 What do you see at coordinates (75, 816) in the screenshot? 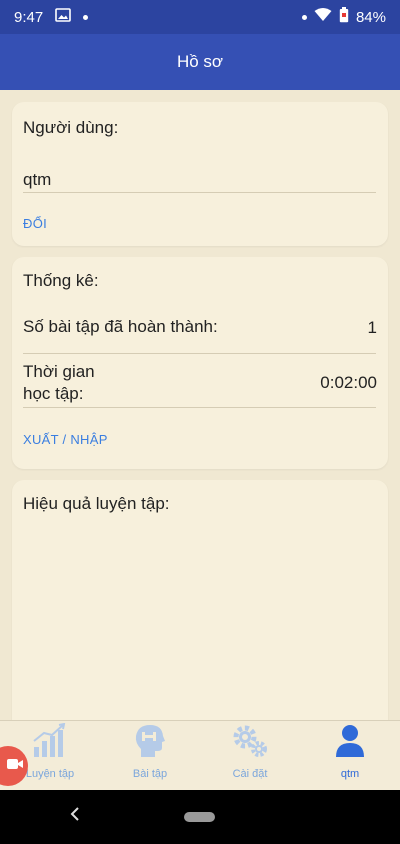
I see `back-icon` at bounding box center [75, 816].